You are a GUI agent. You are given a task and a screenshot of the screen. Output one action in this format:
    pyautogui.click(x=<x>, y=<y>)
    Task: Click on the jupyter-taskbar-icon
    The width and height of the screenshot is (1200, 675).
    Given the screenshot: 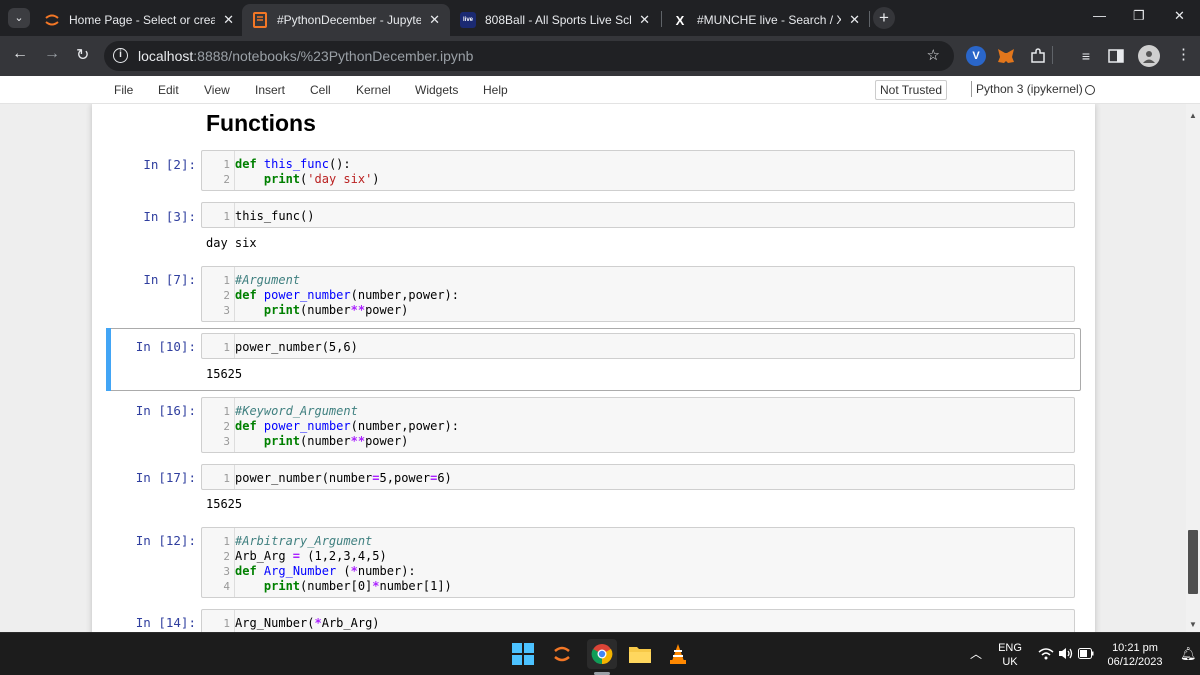 What is the action you would take?
    pyautogui.click(x=562, y=654)
    